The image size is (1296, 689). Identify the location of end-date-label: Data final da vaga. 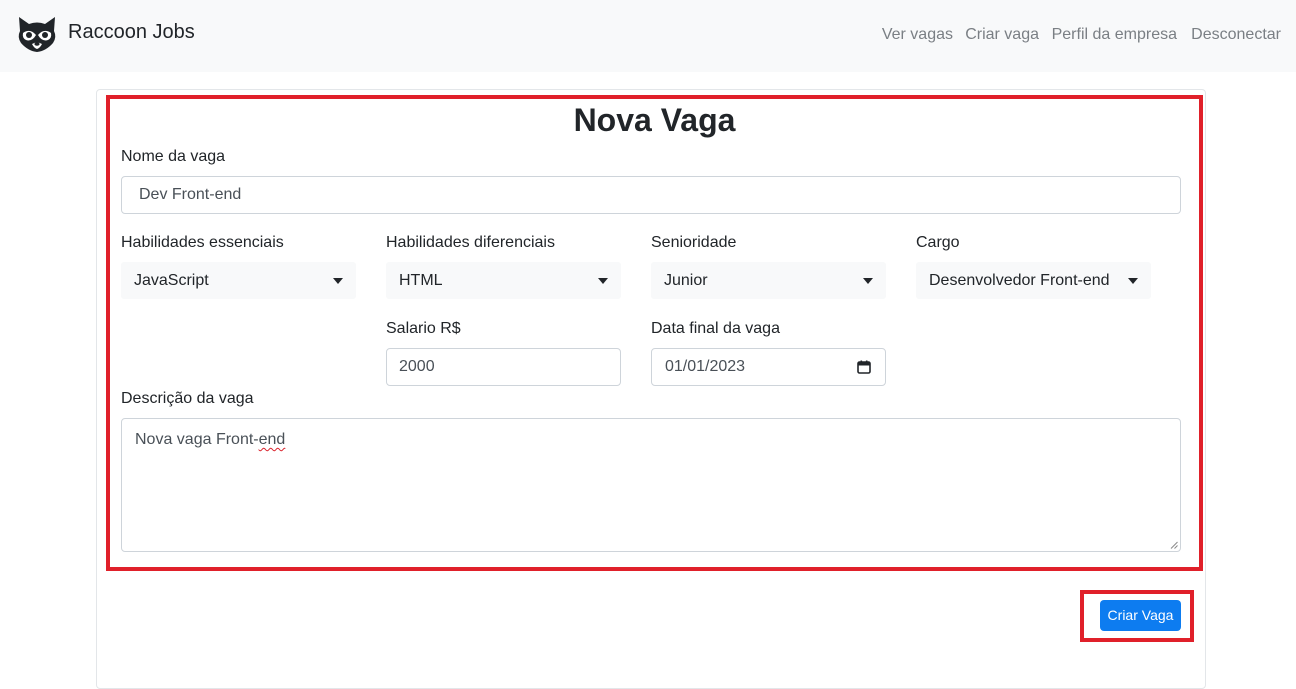
(715, 328).